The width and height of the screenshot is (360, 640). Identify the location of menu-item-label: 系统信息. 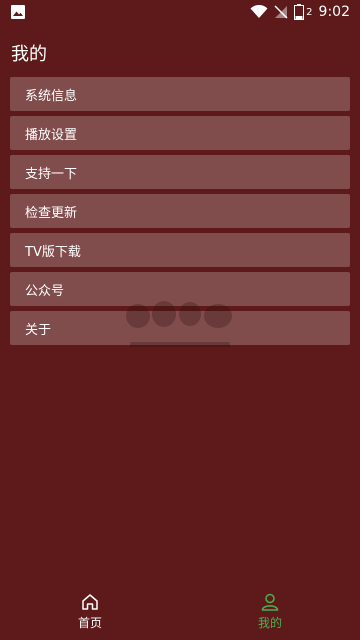
(51, 96).